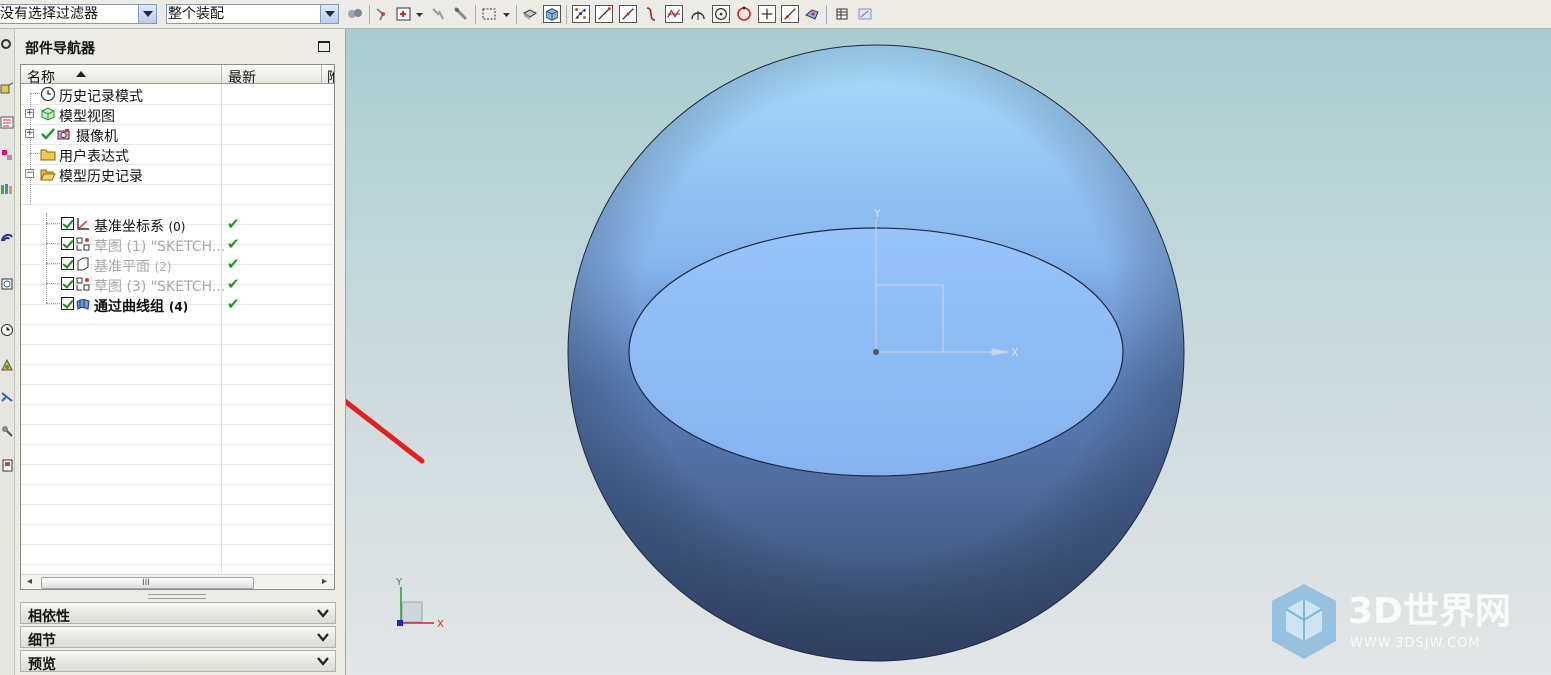 Image resolution: width=1551 pixels, height=675 pixels. Describe the element at coordinates (698, 14) in the screenshot. I see `arc-center-icon` at that location.